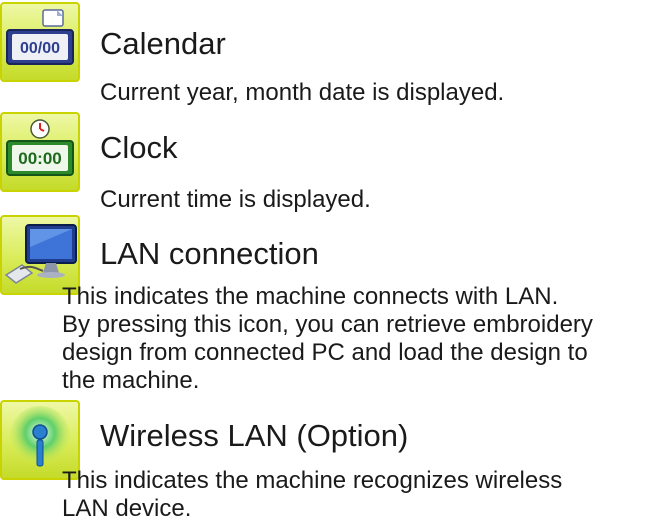 The image size is (660, 526). What do you see at coordinates (127, 508) in the screenshot?
I see `wireless-description-line: LAN device.` at bounding box center [127, 508].